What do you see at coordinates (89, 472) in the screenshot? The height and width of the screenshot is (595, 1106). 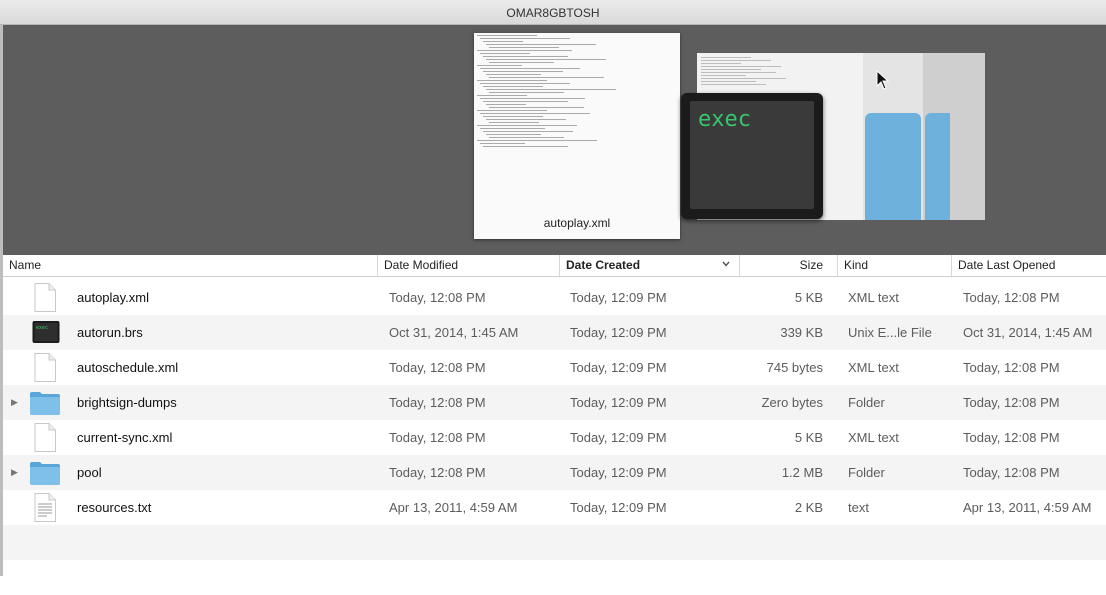 I see `file-name: pool` at bounding box center [89, 472].